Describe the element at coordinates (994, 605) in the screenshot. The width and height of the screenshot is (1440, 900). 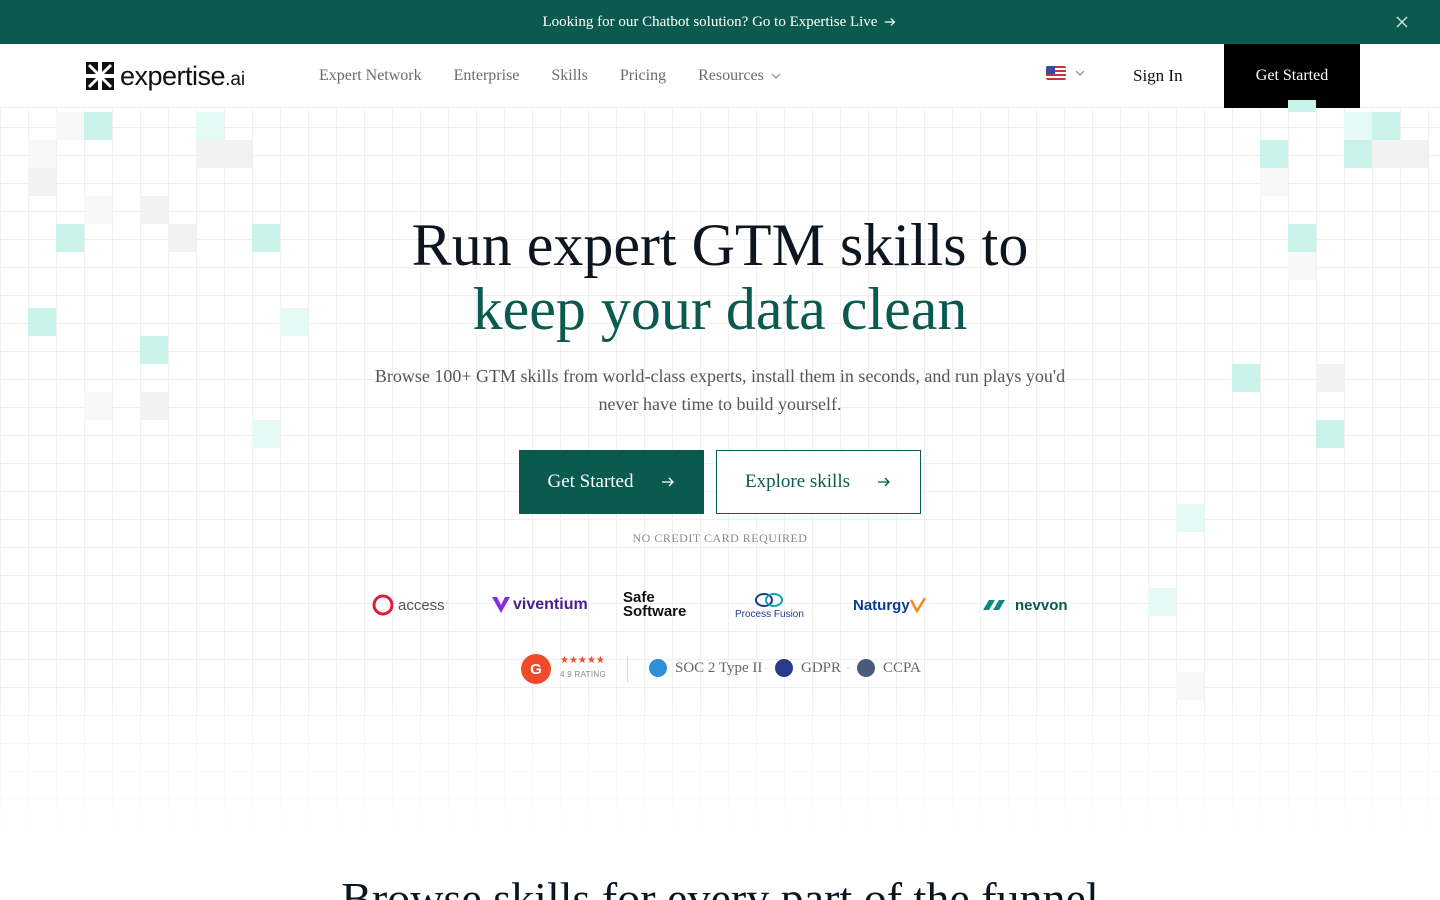
I see `nevvon-logo-icon` at that location.